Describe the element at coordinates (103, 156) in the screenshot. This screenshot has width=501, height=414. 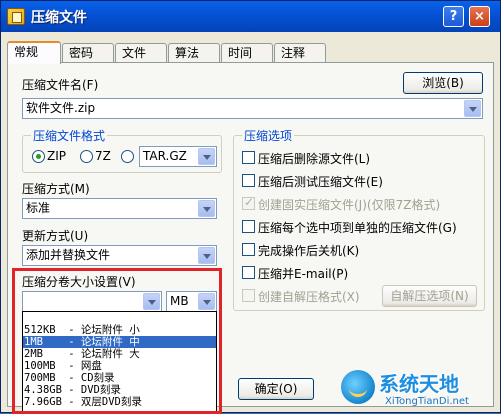
I see `format-7z-label: 7Z` at that location.